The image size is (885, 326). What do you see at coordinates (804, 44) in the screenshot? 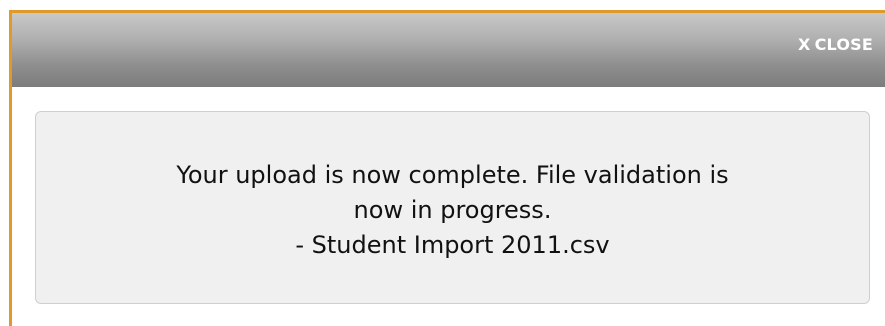
I see `close-icon: X` at bounding box center [804, 44].